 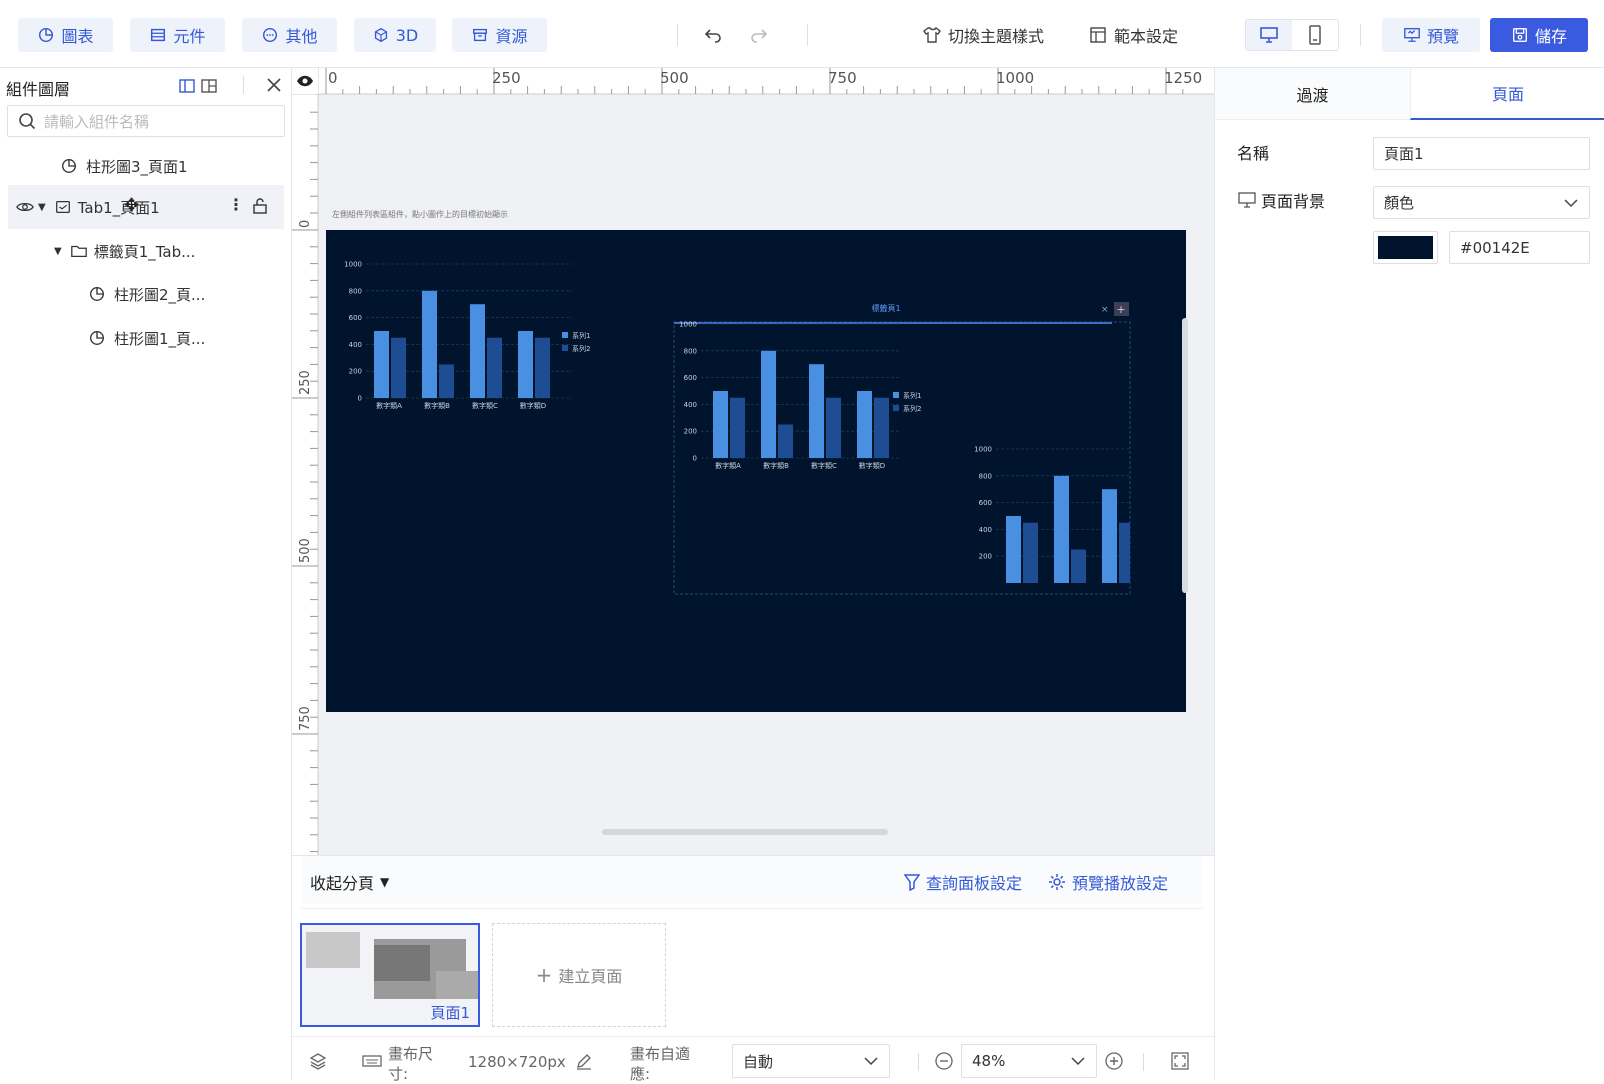 I want to click on page-background-label: 頁面背景, so click(x=1293, y=201).